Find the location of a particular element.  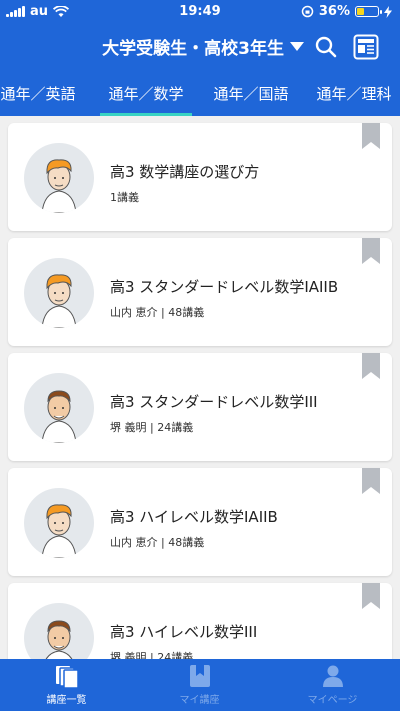

tab-english: 通年／英語 is located at coordinates (42, 93).